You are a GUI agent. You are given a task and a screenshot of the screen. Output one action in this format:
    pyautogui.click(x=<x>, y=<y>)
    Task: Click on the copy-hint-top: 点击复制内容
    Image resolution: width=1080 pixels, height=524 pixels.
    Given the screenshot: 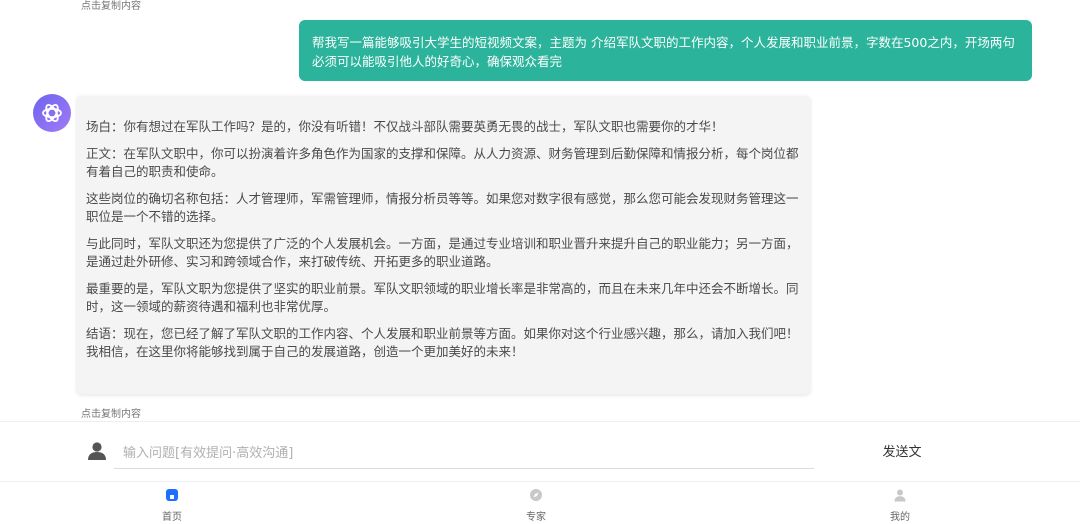 What is the action you would take?
    pyautogui.click(x=111, y=6)
    